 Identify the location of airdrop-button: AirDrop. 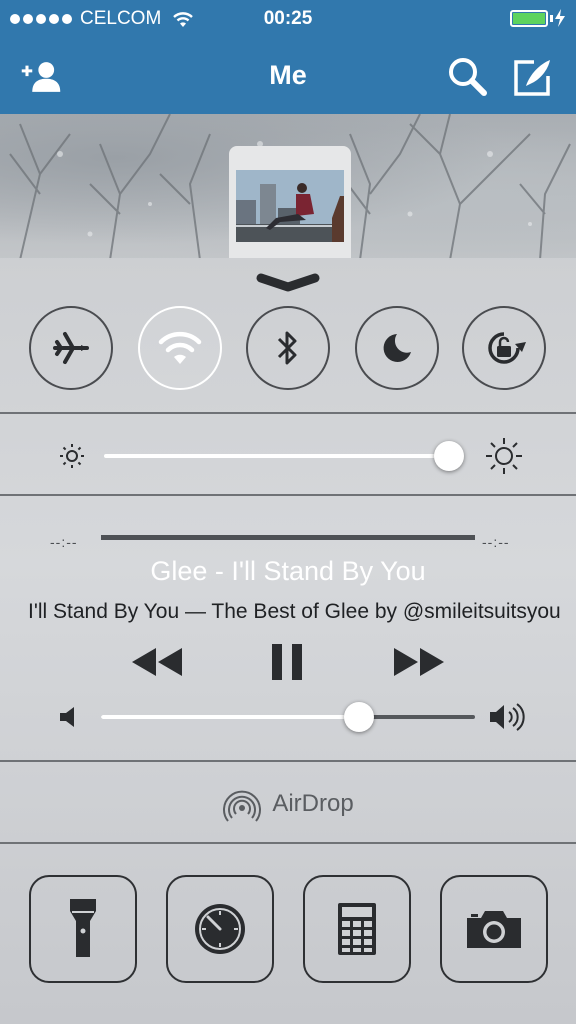
(288, 804).